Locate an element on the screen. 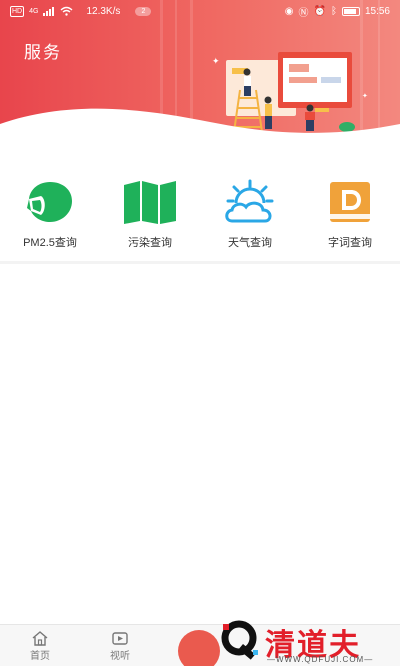  alarm-icon: ⏰ is located at coordinates (319, 11).